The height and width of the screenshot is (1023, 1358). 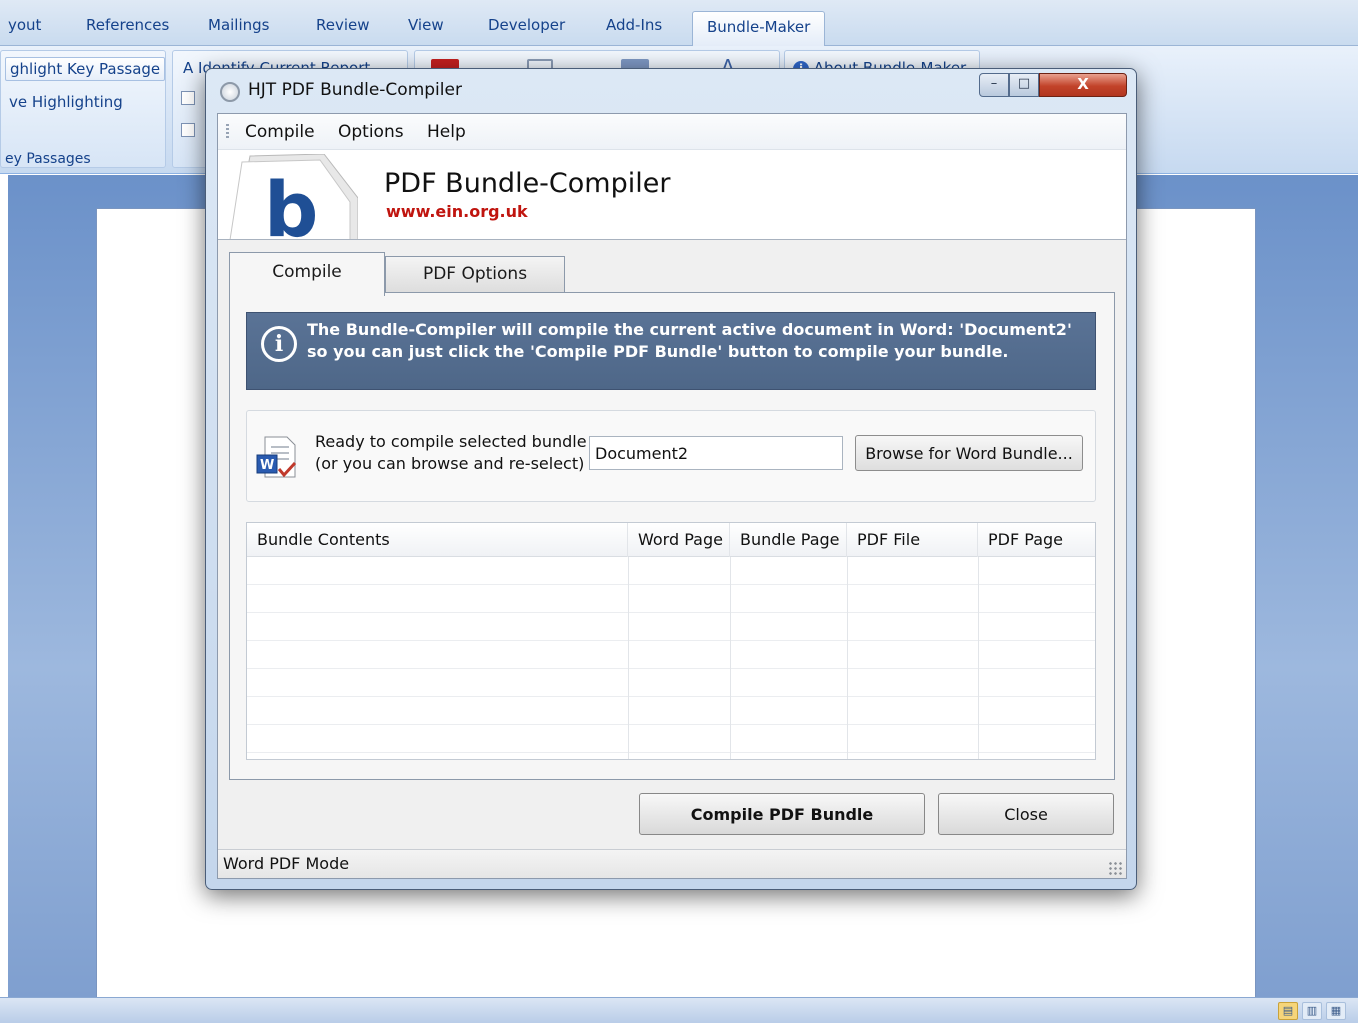 What do you see at coordinates (291, 202) in the screenshot?
I see `logo-letter: b` at bounding box center [291, 202].